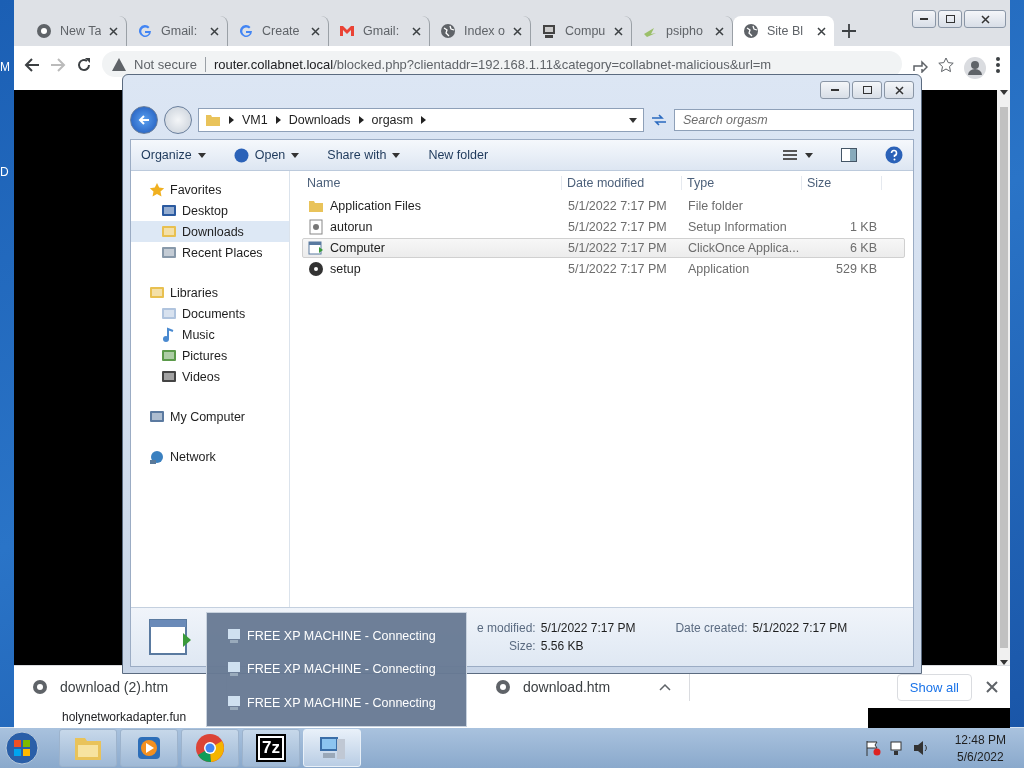 This screenshot has width=1024, height=768. Describe the element at coordinates (980, 748) in the screenshot. I see `clock: 12:48 PM 5/6/2022` at that location.